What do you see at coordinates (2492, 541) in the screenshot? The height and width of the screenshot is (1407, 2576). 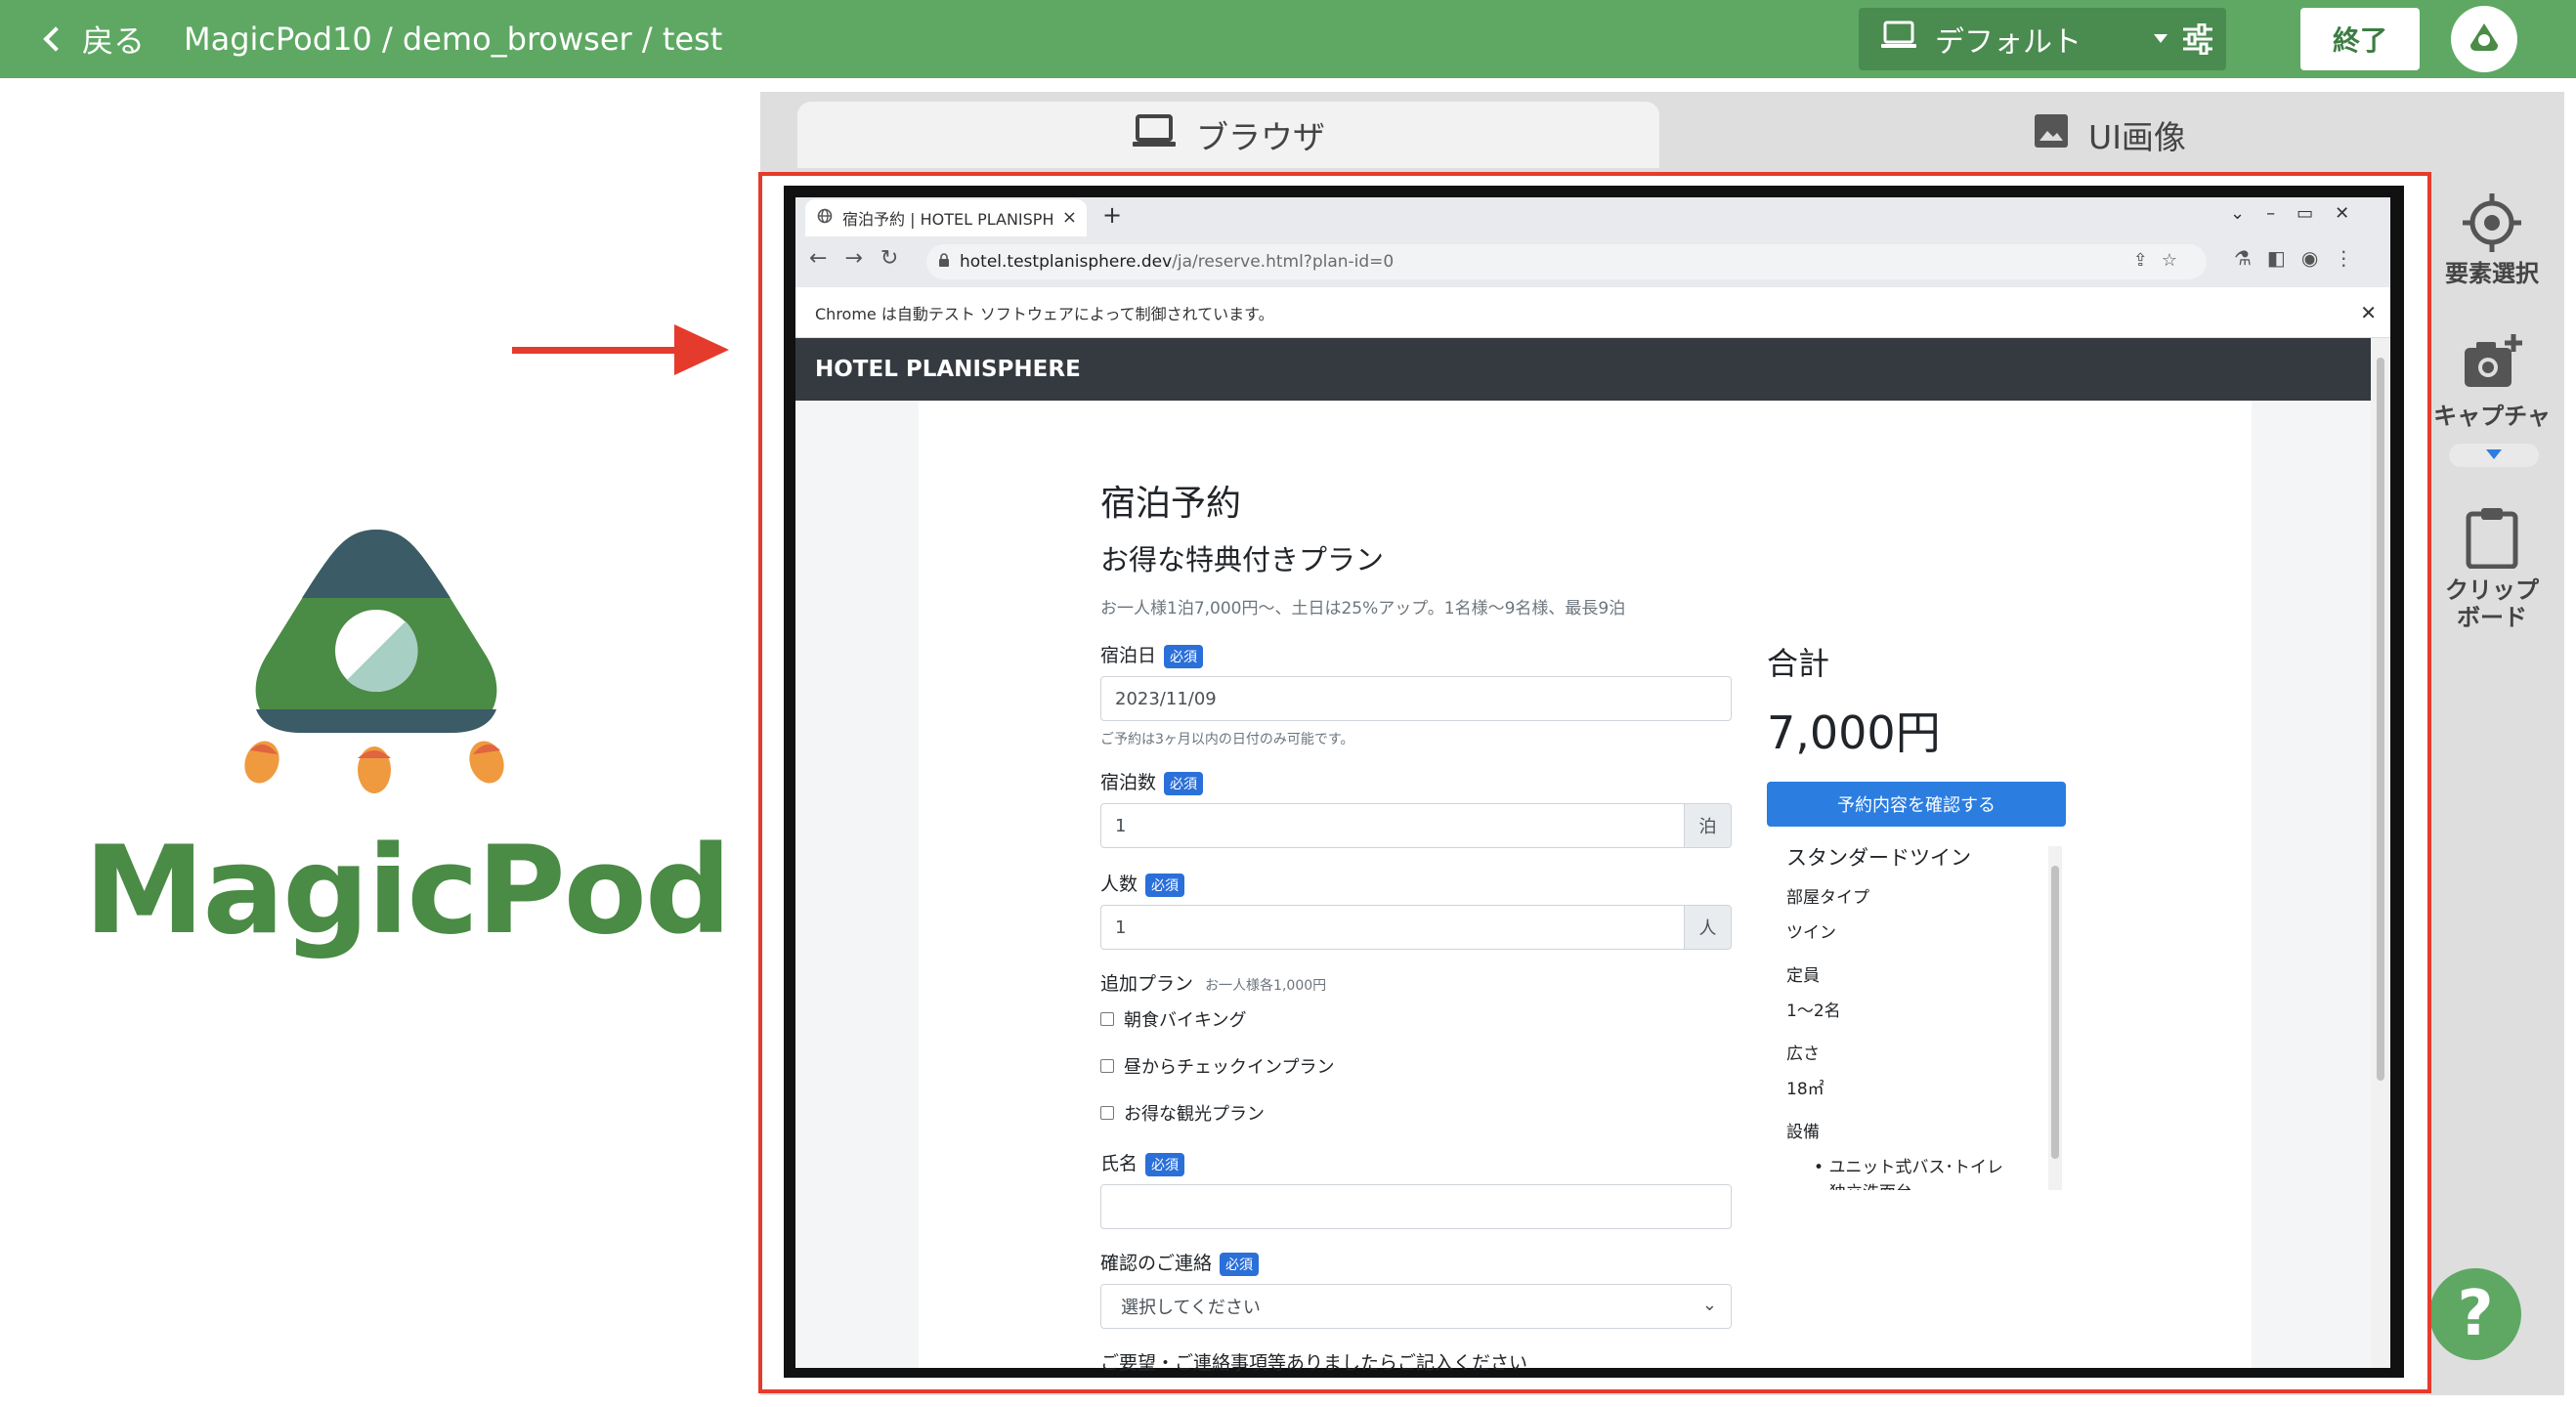 I see `clipboard-icon` at bounding box center [2492, 541].